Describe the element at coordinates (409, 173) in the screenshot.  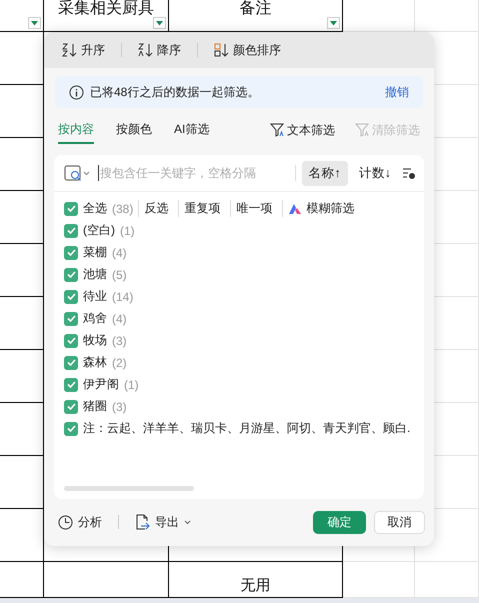
I see `list-settings-icon` at that location.